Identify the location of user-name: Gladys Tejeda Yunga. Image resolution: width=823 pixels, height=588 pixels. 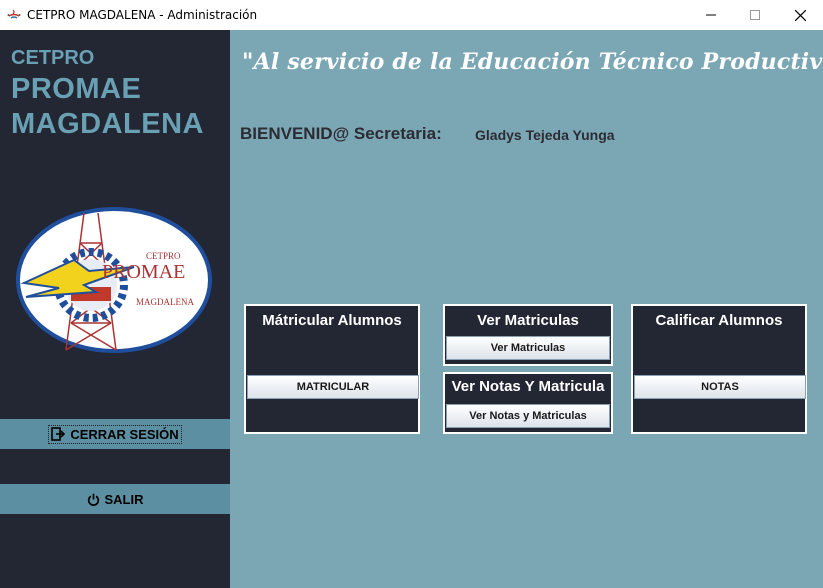
(545, 135).